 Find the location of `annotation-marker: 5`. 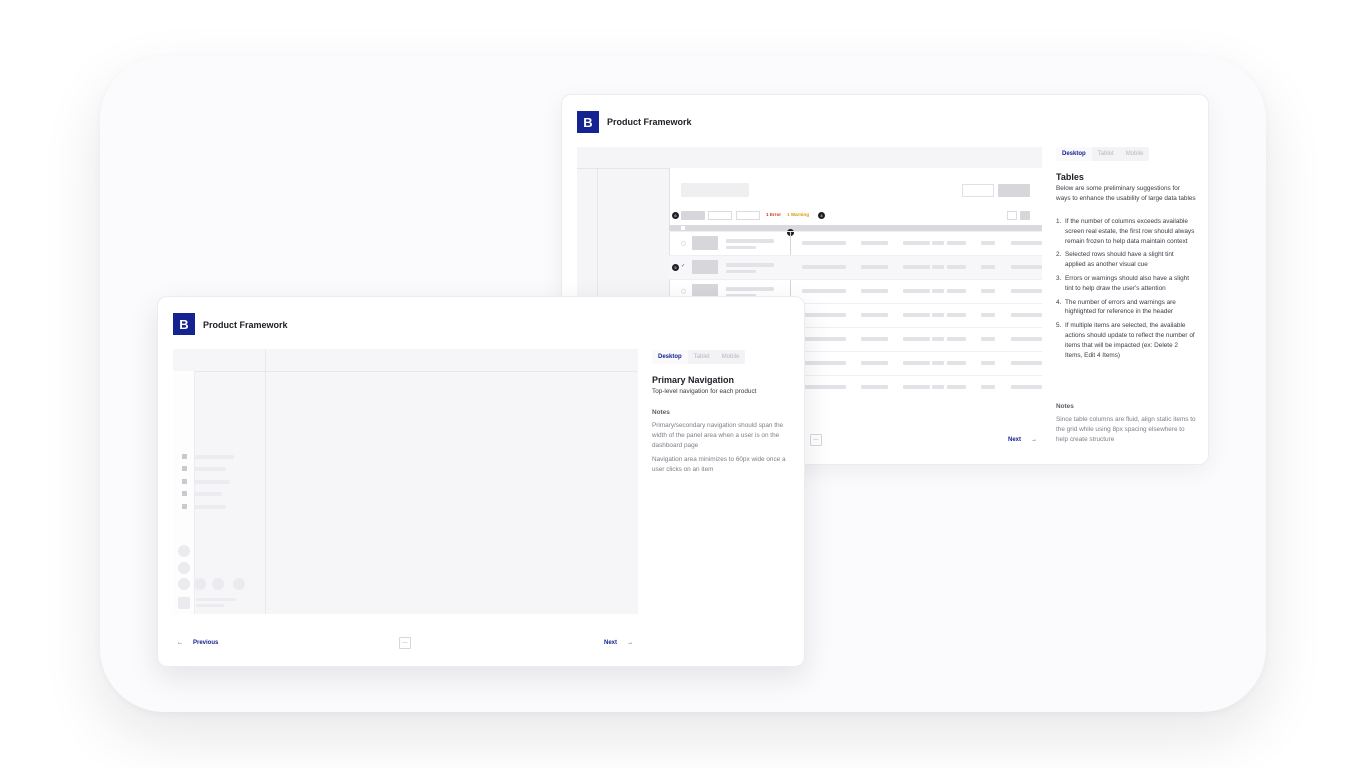

annotation-marker: 5 is located at coordinates (675, 267).